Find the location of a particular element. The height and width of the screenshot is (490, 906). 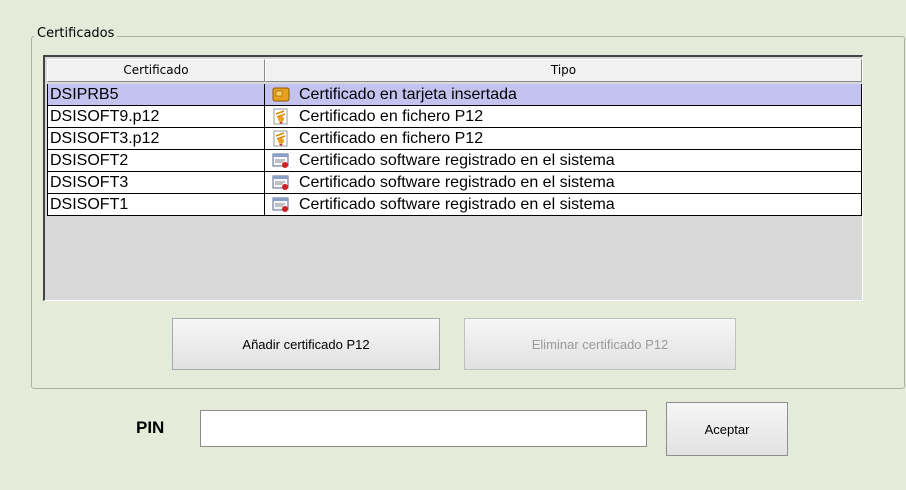

certificate-type-label: Certificado en tarjeta insertada is located at coordinates (408, 94).